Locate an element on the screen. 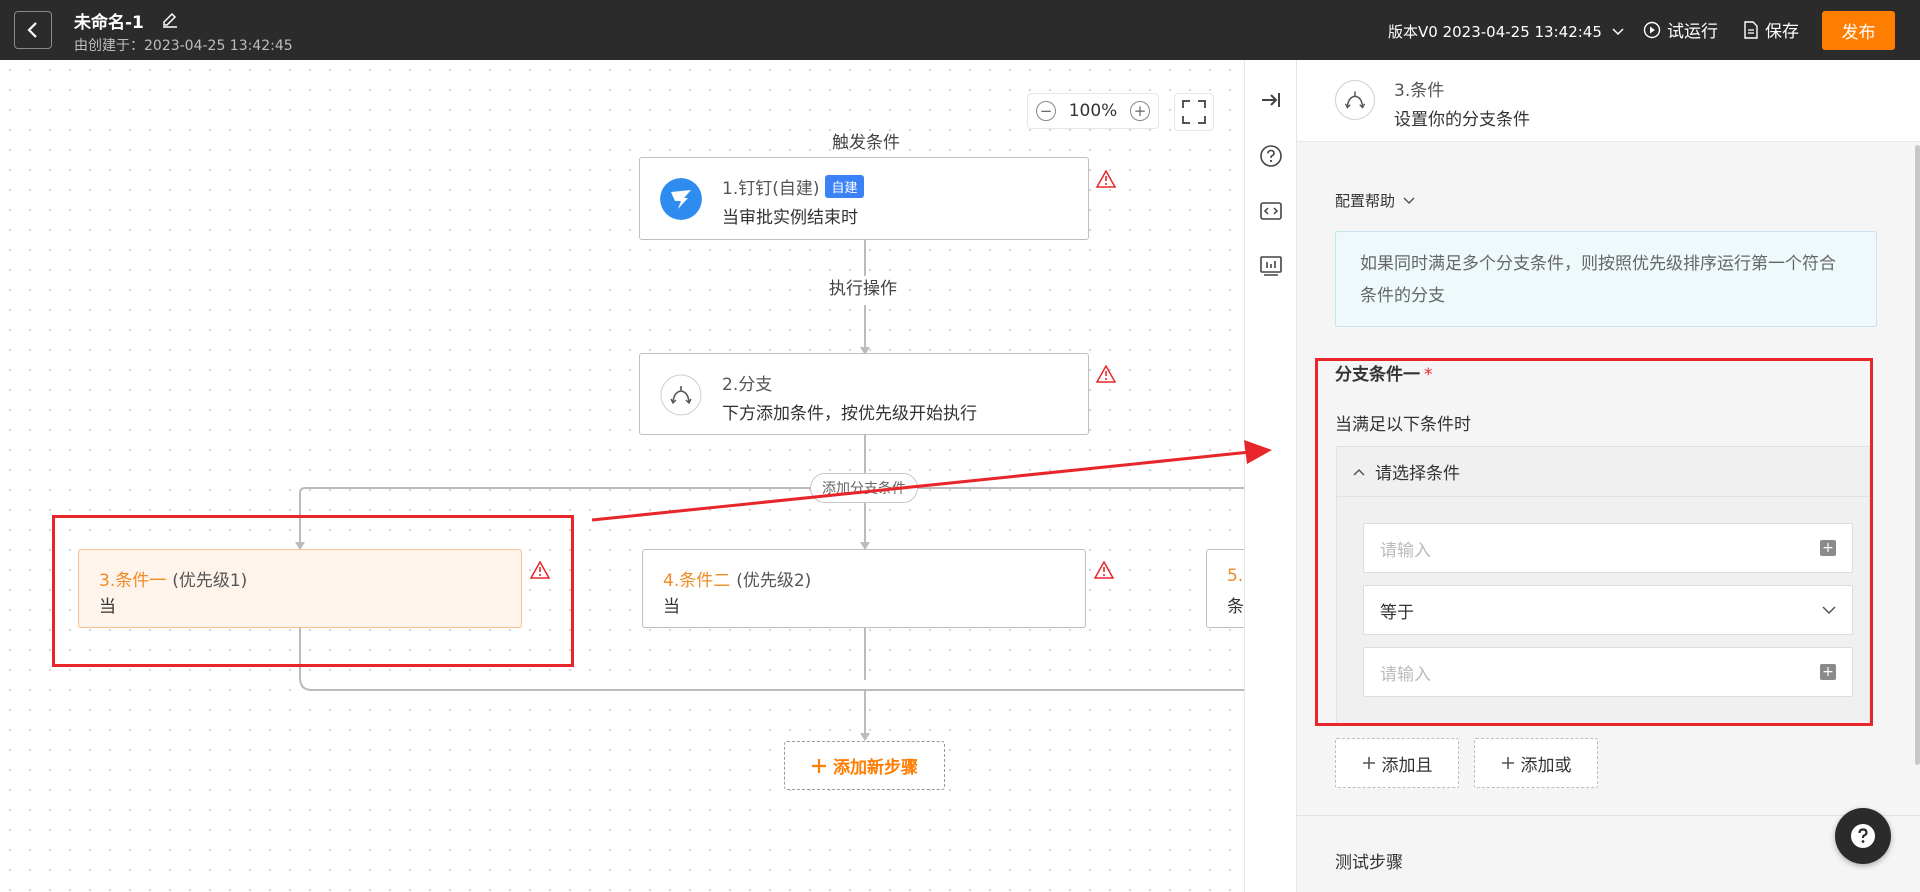  action-label: 执行操作 is located at coordinates (863, 289).